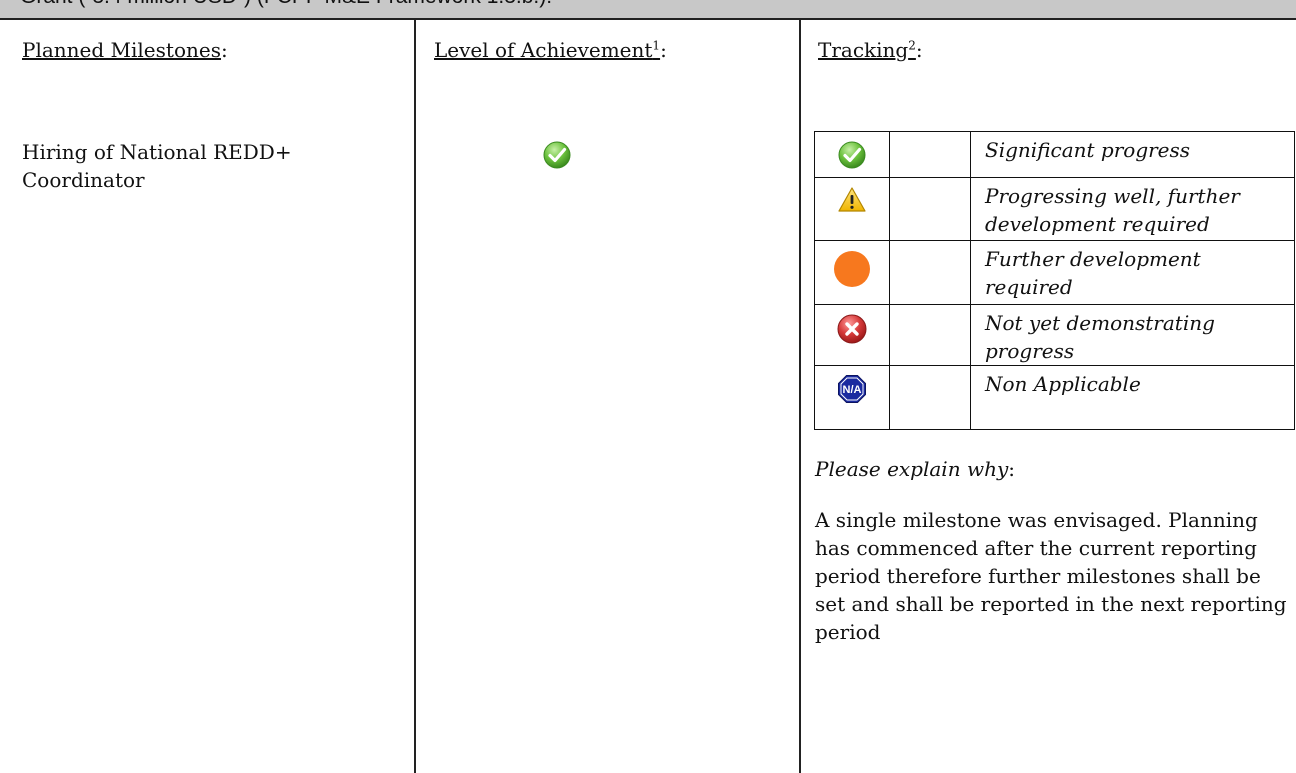 This screenshot has width=1296, height=773. I want to click on explain-colon: :, so click(1011, 469).